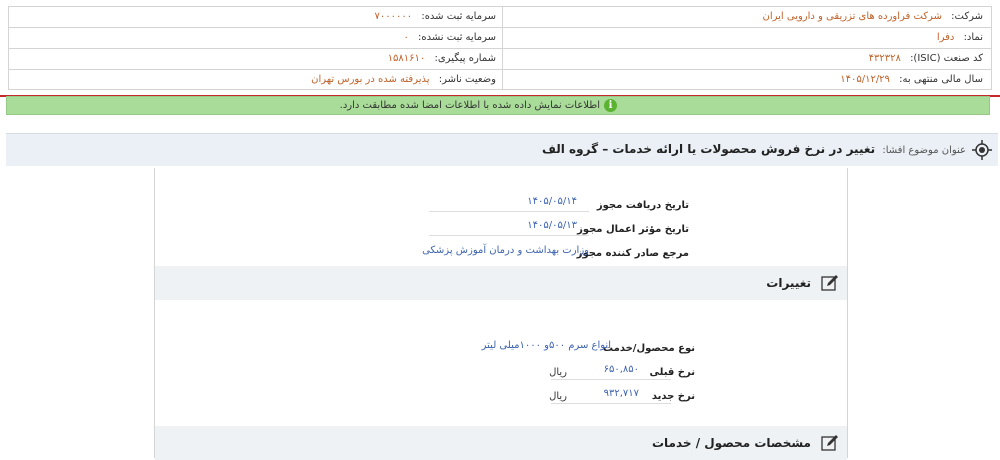  I want to click on subject-label: عنوان موضوع افشا:, so click(924, 150).